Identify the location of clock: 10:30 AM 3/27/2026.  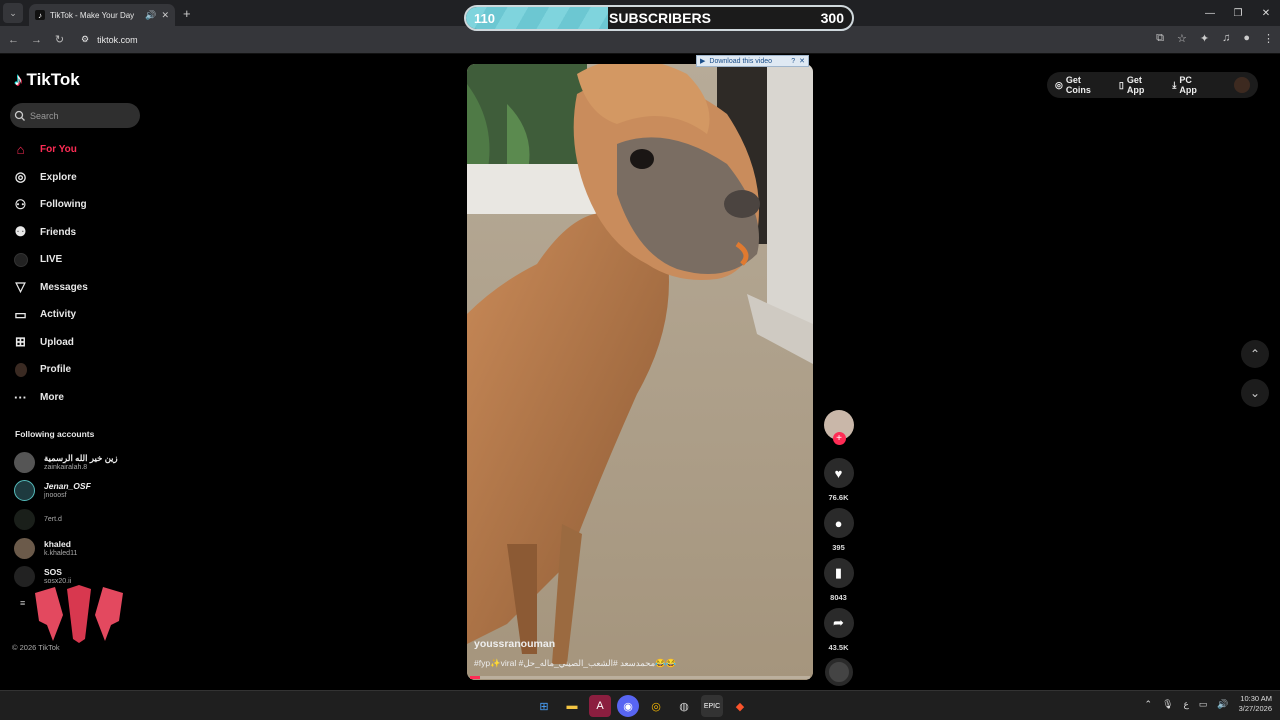
(1255, 704).